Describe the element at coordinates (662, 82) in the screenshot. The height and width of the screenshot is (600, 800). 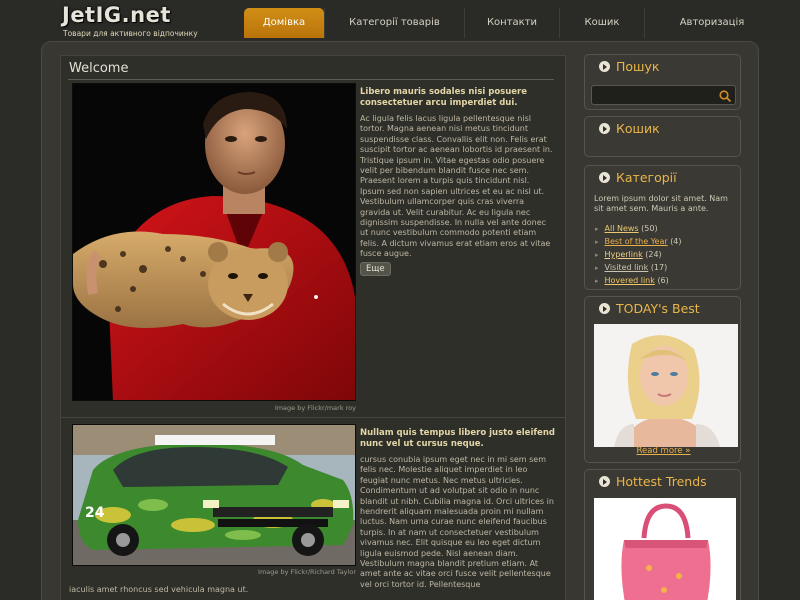
I see `search-box: Пошук` at that location.